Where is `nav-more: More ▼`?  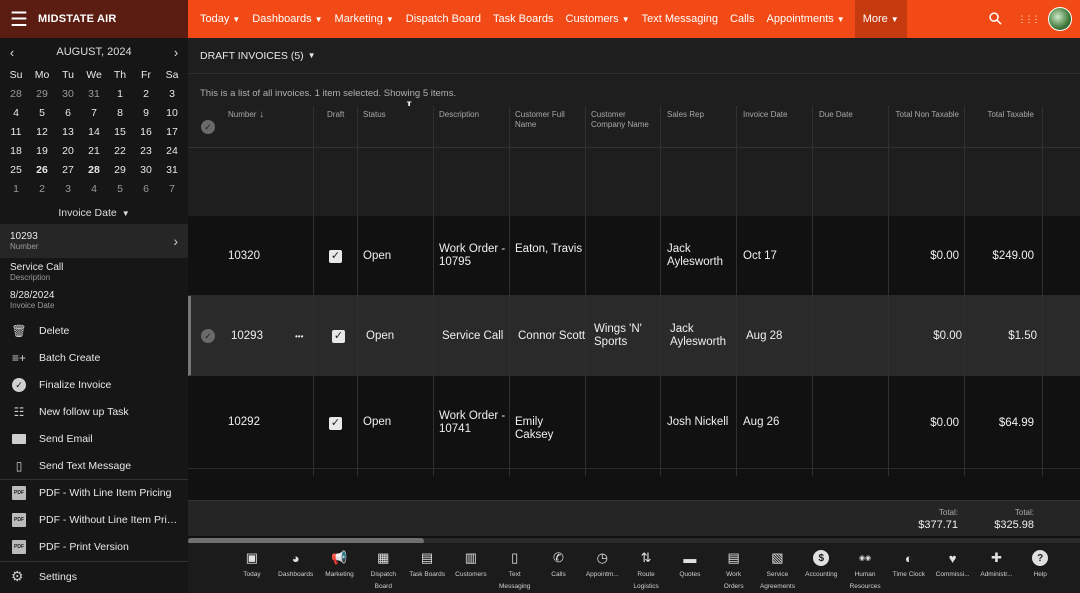
nav-more: More ▼ is located at coordinates (880, 19).